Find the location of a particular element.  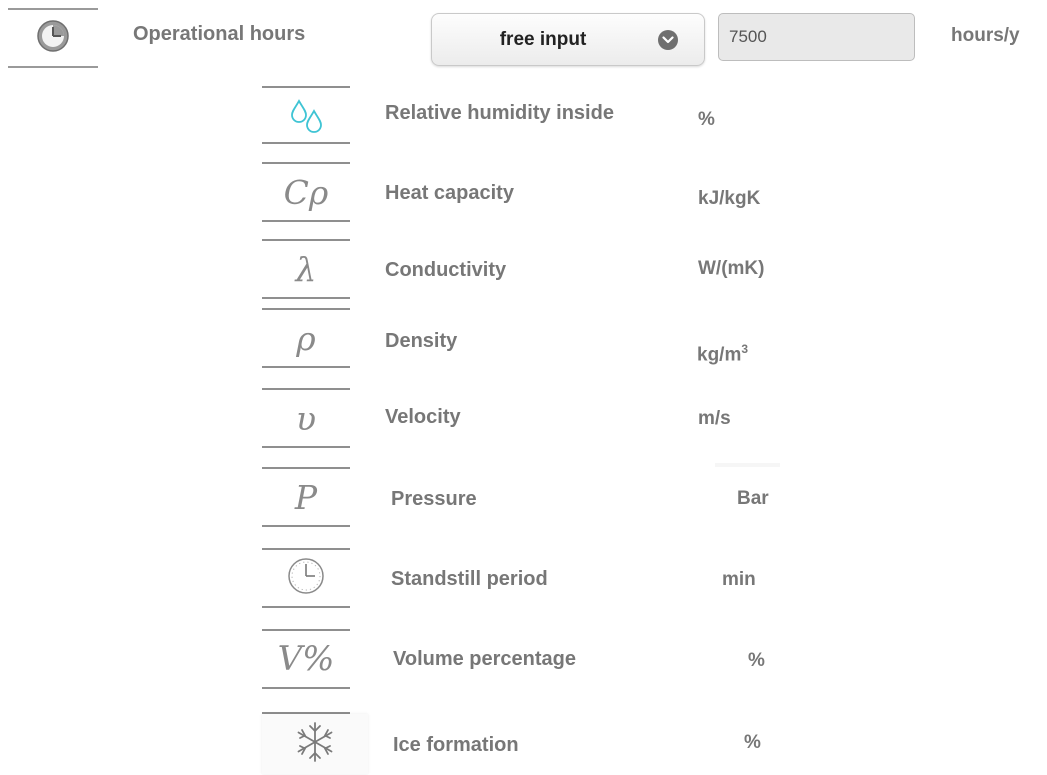

param-unit-relative-humidity: % is located at coordinates (706, 119).